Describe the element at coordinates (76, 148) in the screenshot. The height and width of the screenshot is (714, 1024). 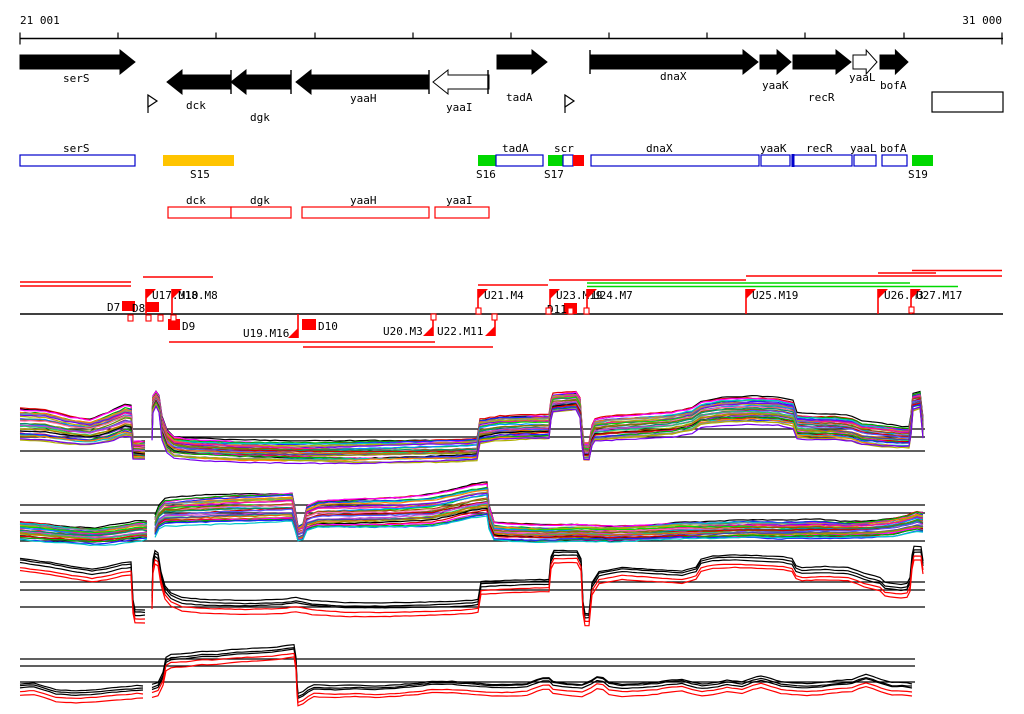
I see `feature-label-sers: serS` at that location.